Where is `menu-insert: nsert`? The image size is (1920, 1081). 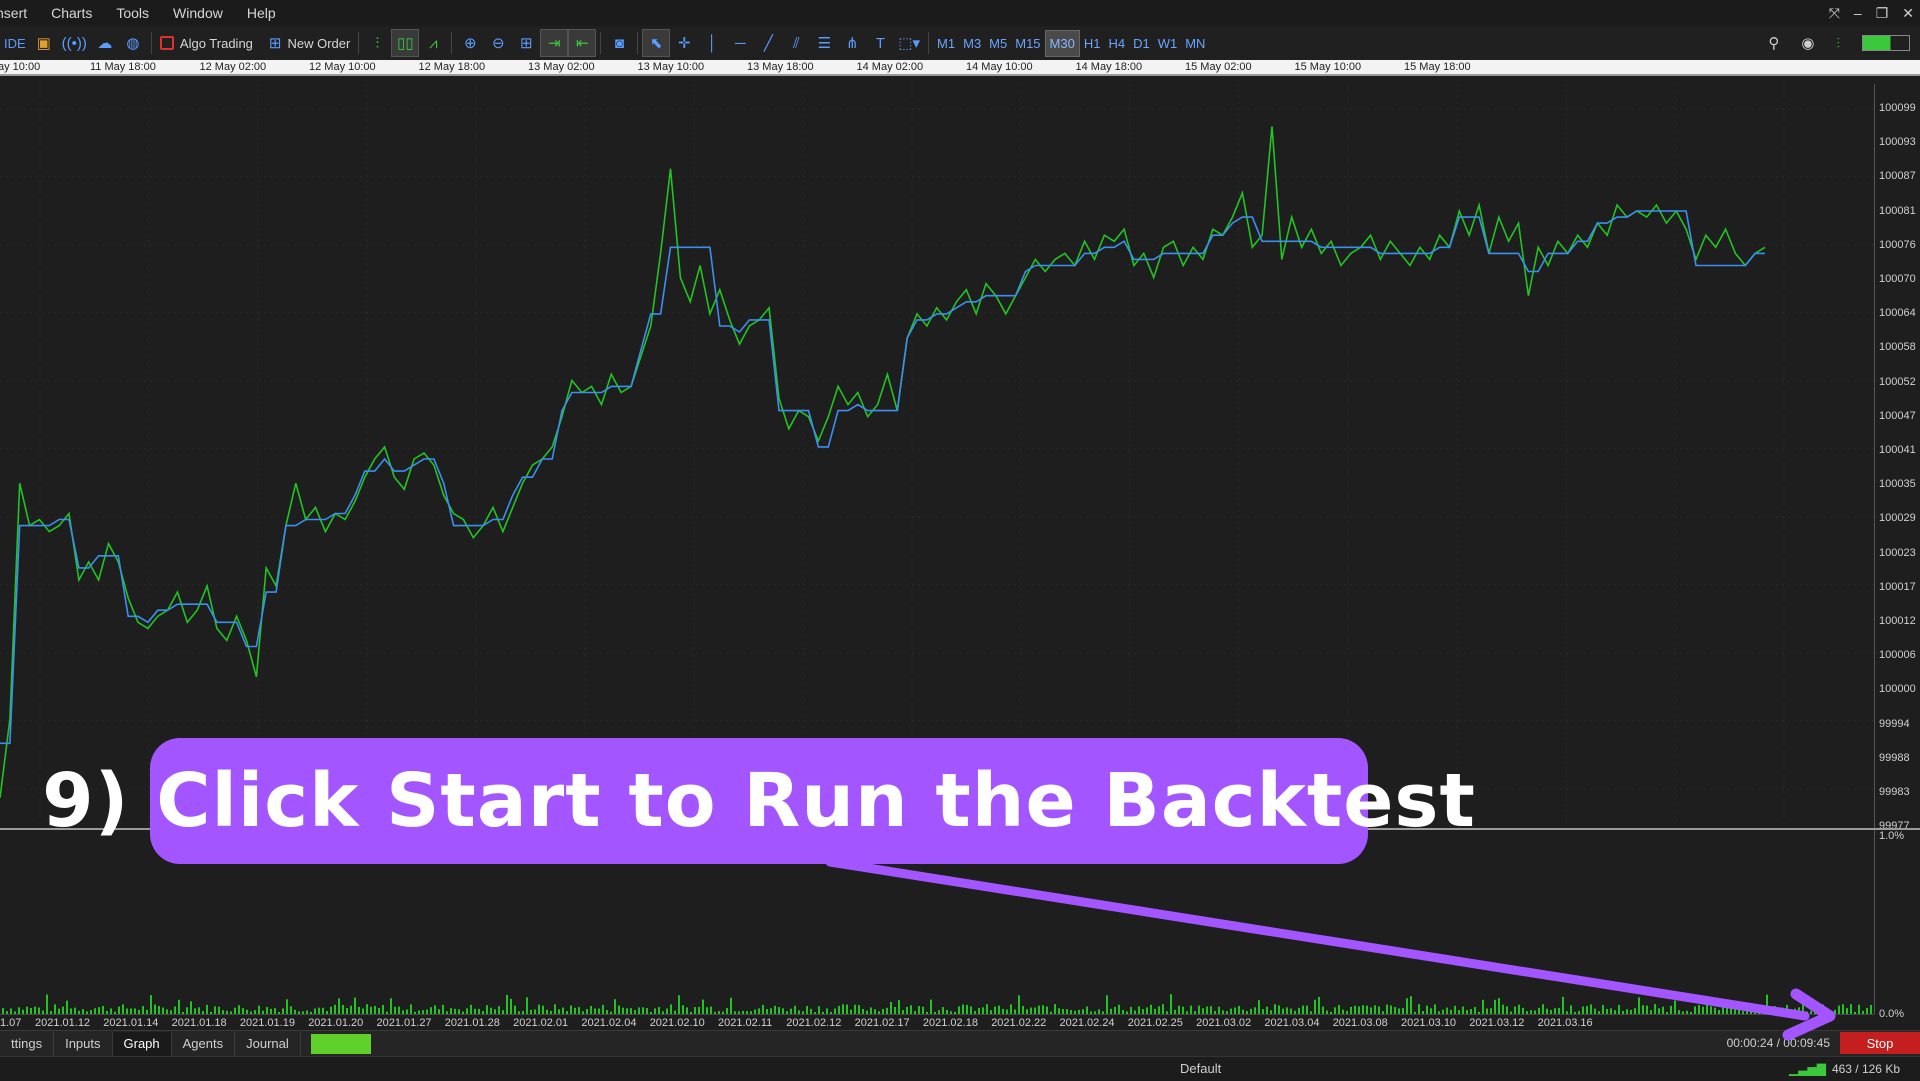
menu-insert: nsert is located at coordinates (20, 13).